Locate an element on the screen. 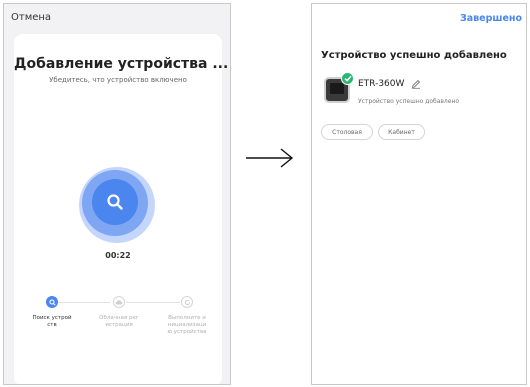  check-icon is located at coordinates (347, 78).